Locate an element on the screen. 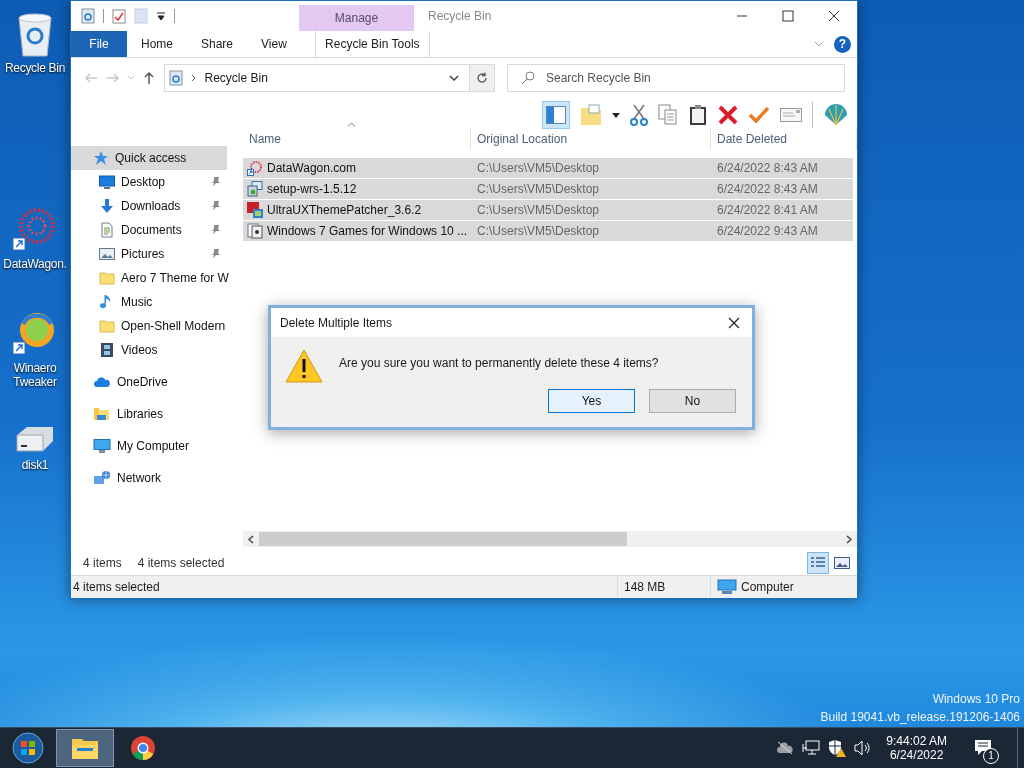 The image size is (1024, 768). taskbar-app-button is located at coordinates (85, 748).